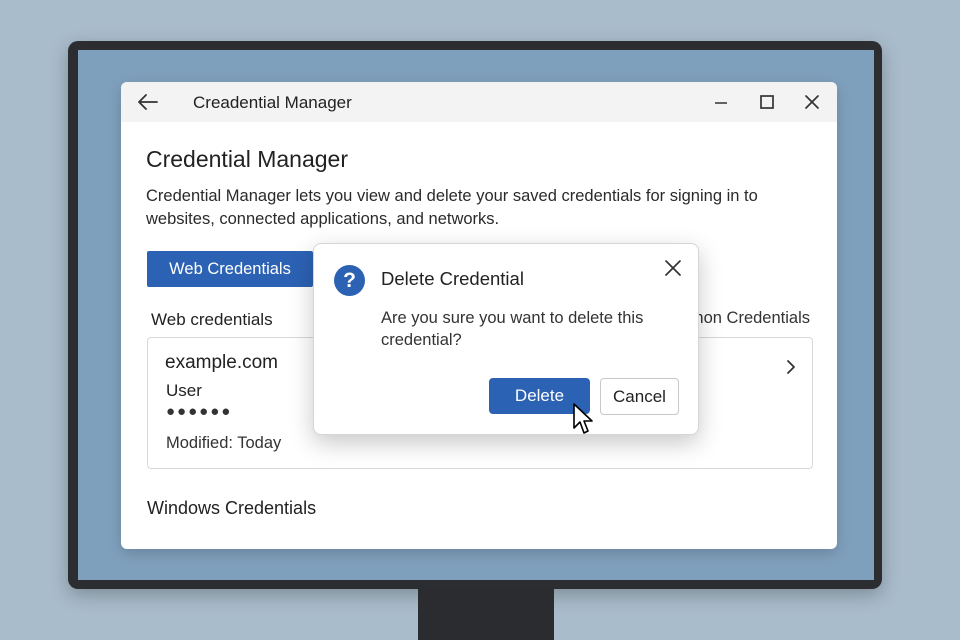 This screenshot has width=960, height=640. What do you see at coordinates (767, 102) in the screenshot?
I see `maximize-icon` at bounding box center [767, 102].